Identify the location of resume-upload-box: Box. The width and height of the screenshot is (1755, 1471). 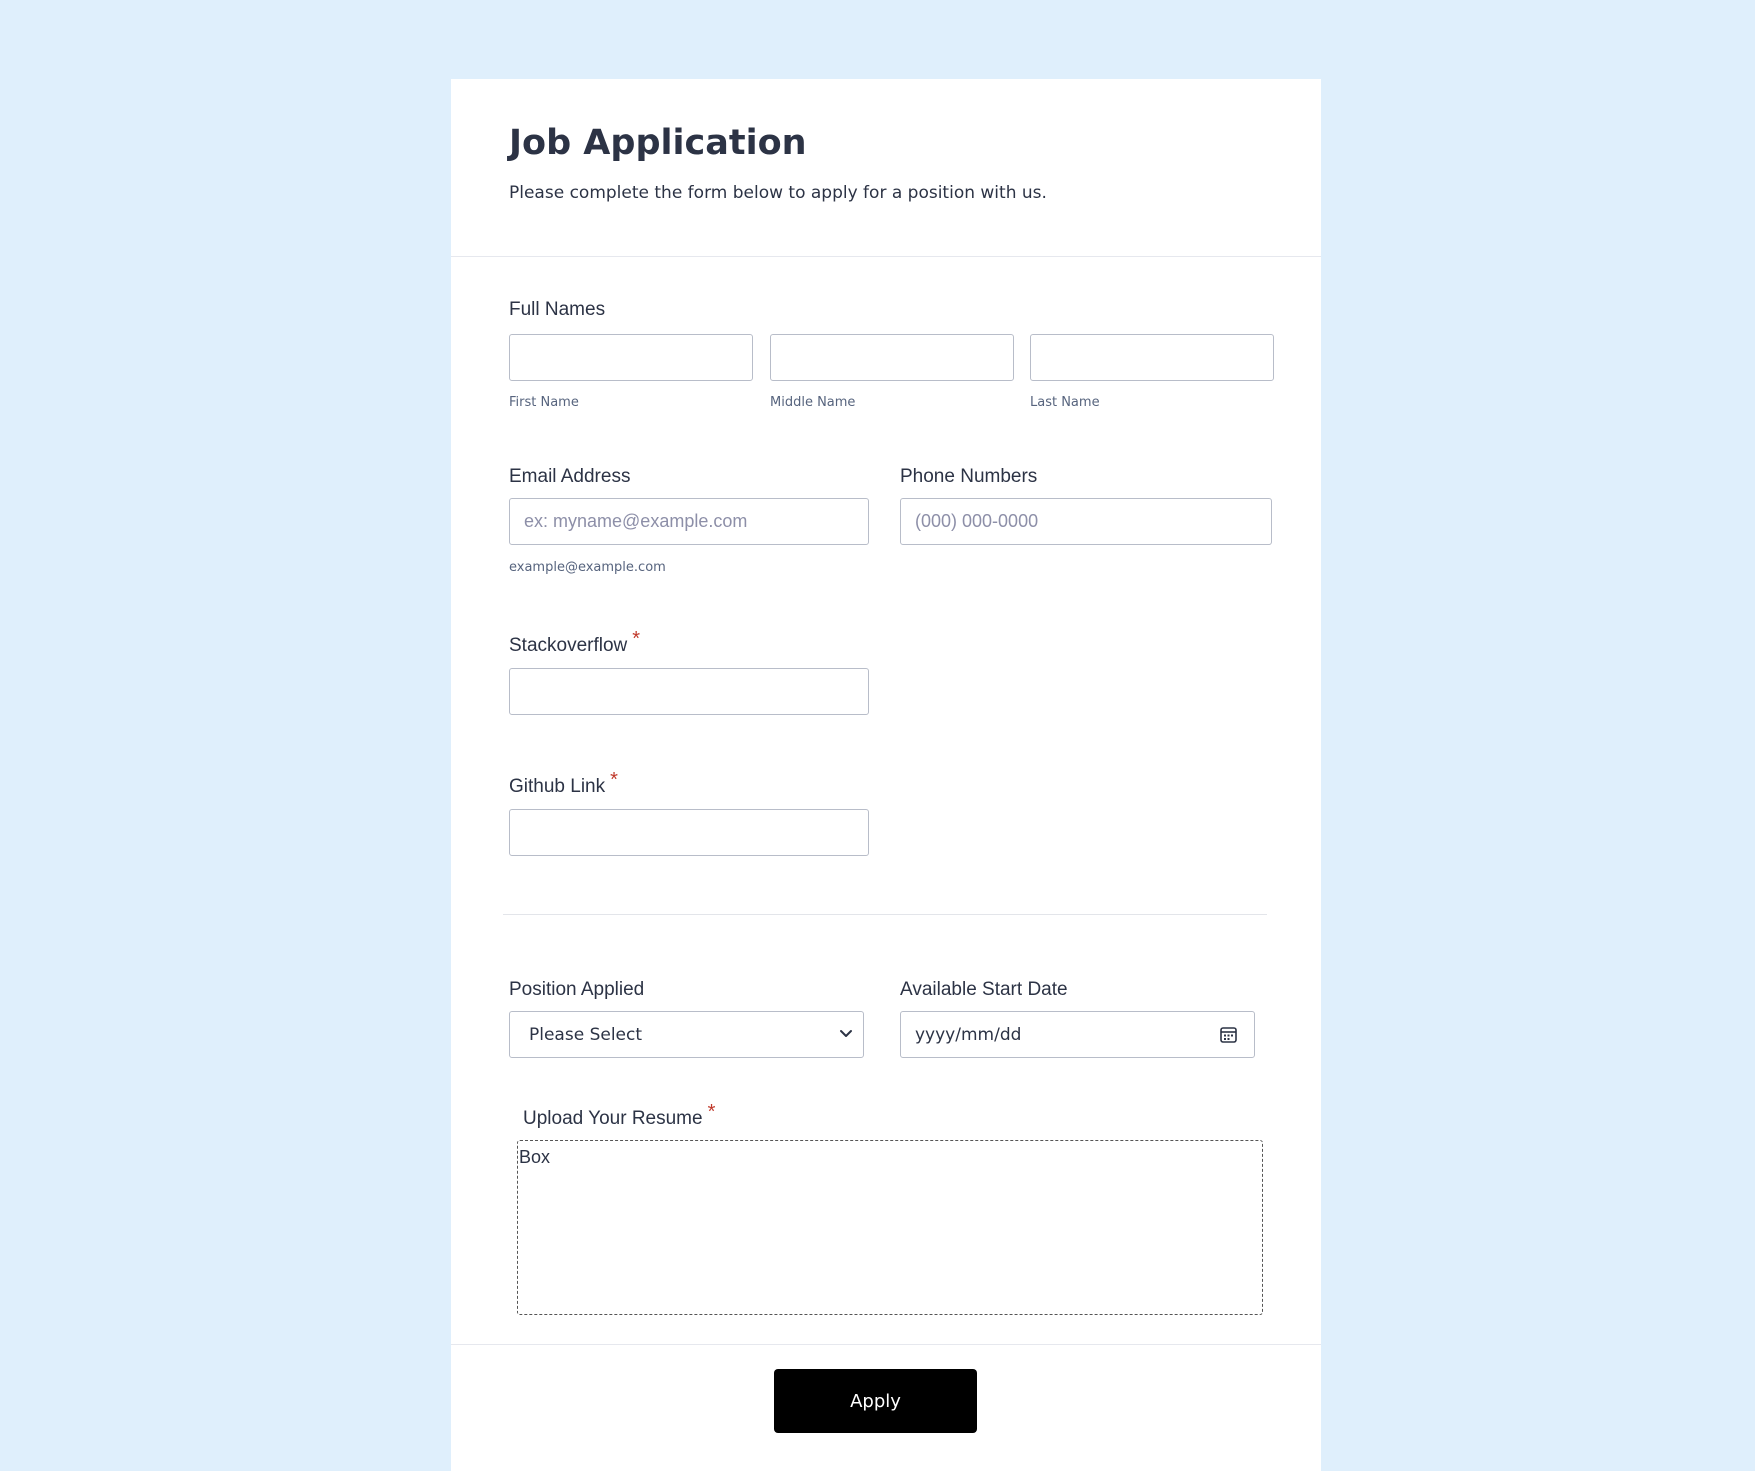
(890, 1227).